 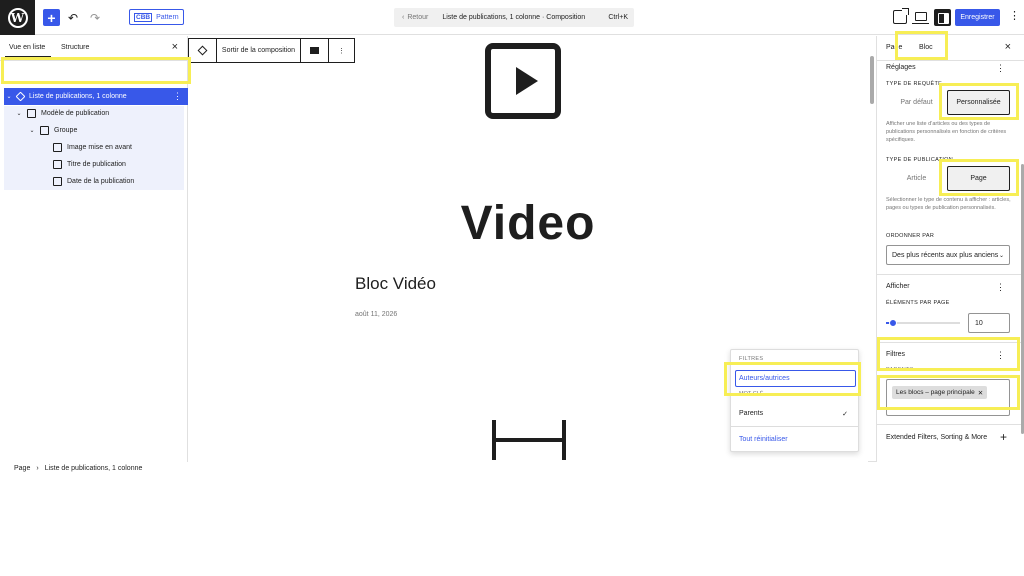 What do you see at coordinates (259, 50) in the screenshot?
I see `exit-pattern-button: Sortir de la composition` at bounding box center [259, 50].